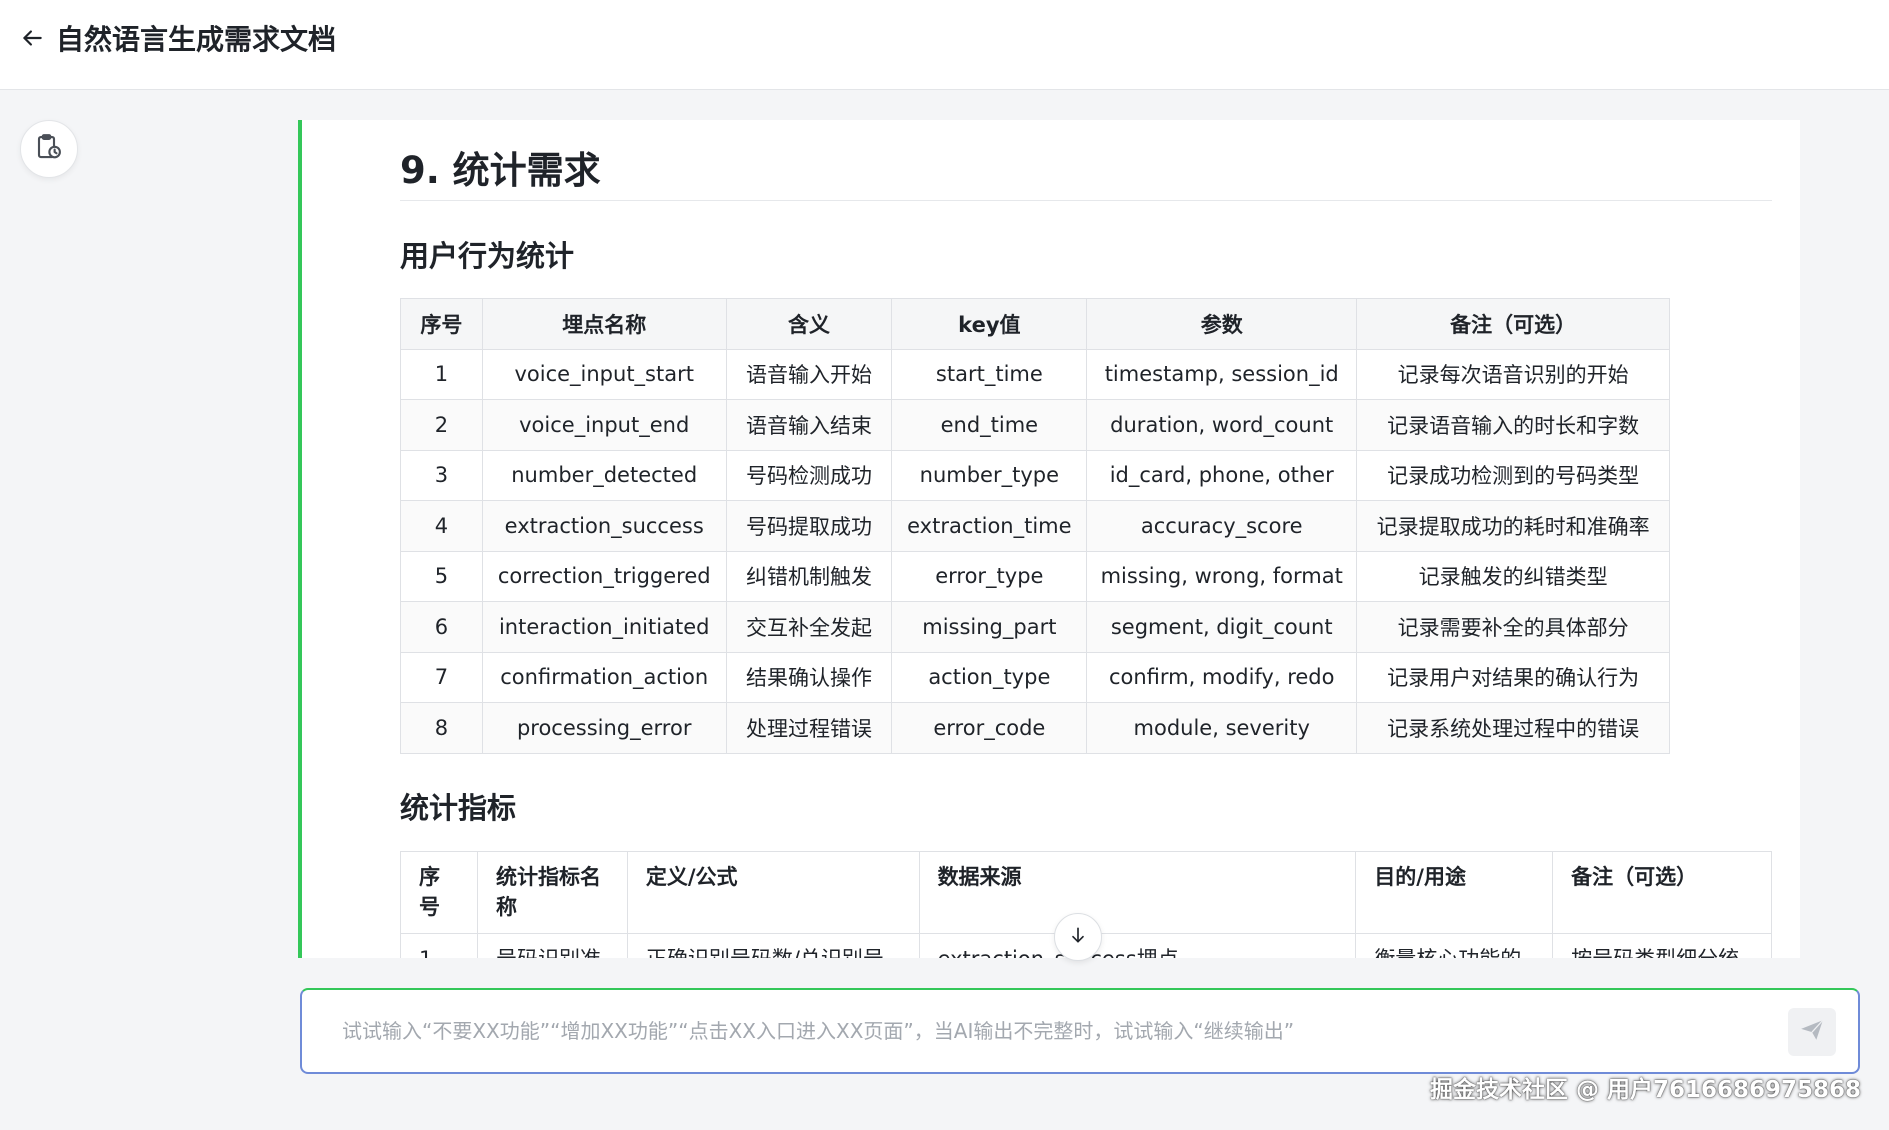 The width and height of the screenshot is (1889, 1130). Describe the element at coordinates (989, 324) in the screenshot. I see `column-header: key值` at that location.